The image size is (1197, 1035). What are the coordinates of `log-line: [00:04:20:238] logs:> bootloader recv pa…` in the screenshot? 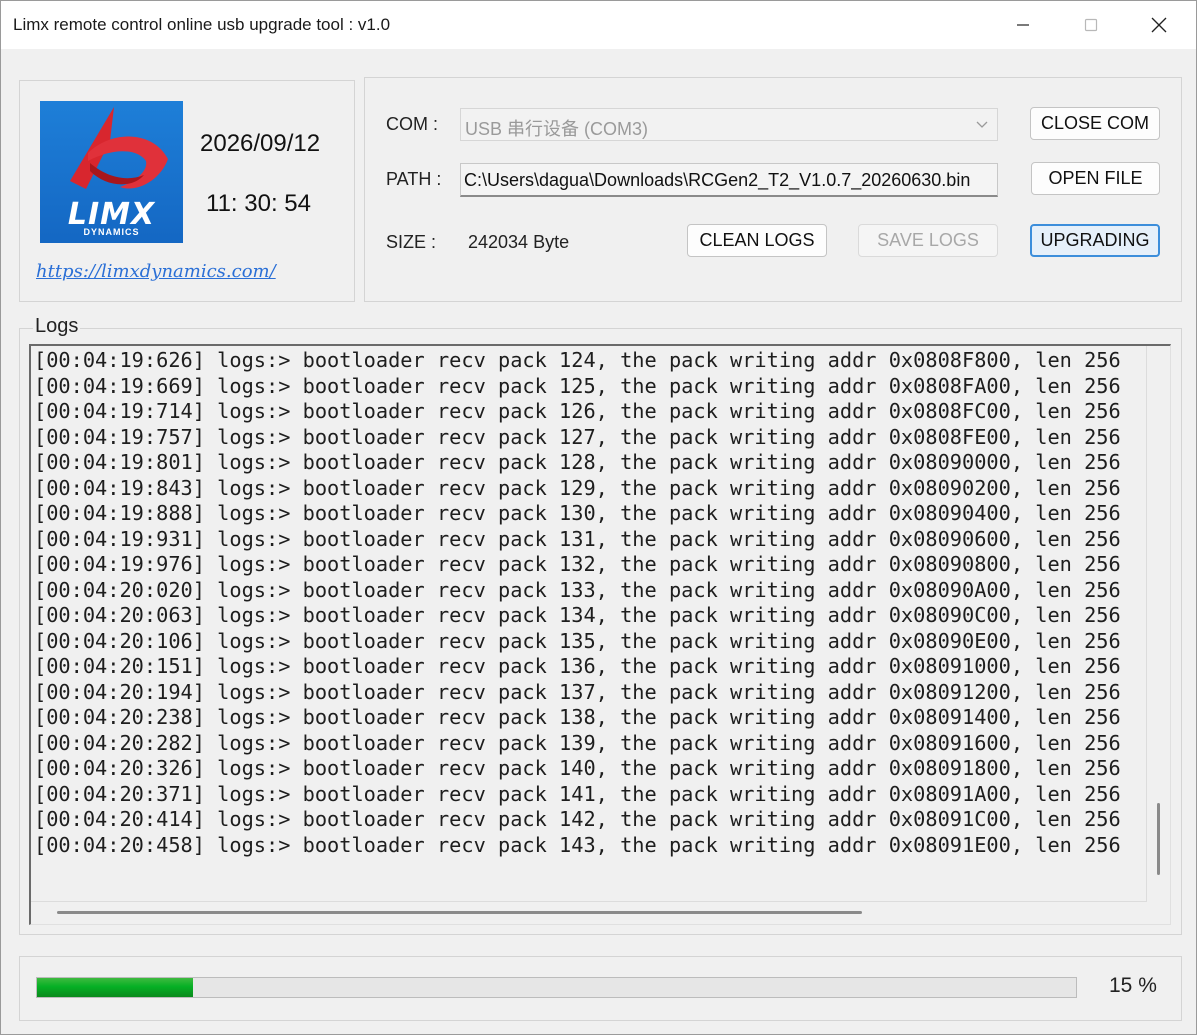 It's located at (577, 717).